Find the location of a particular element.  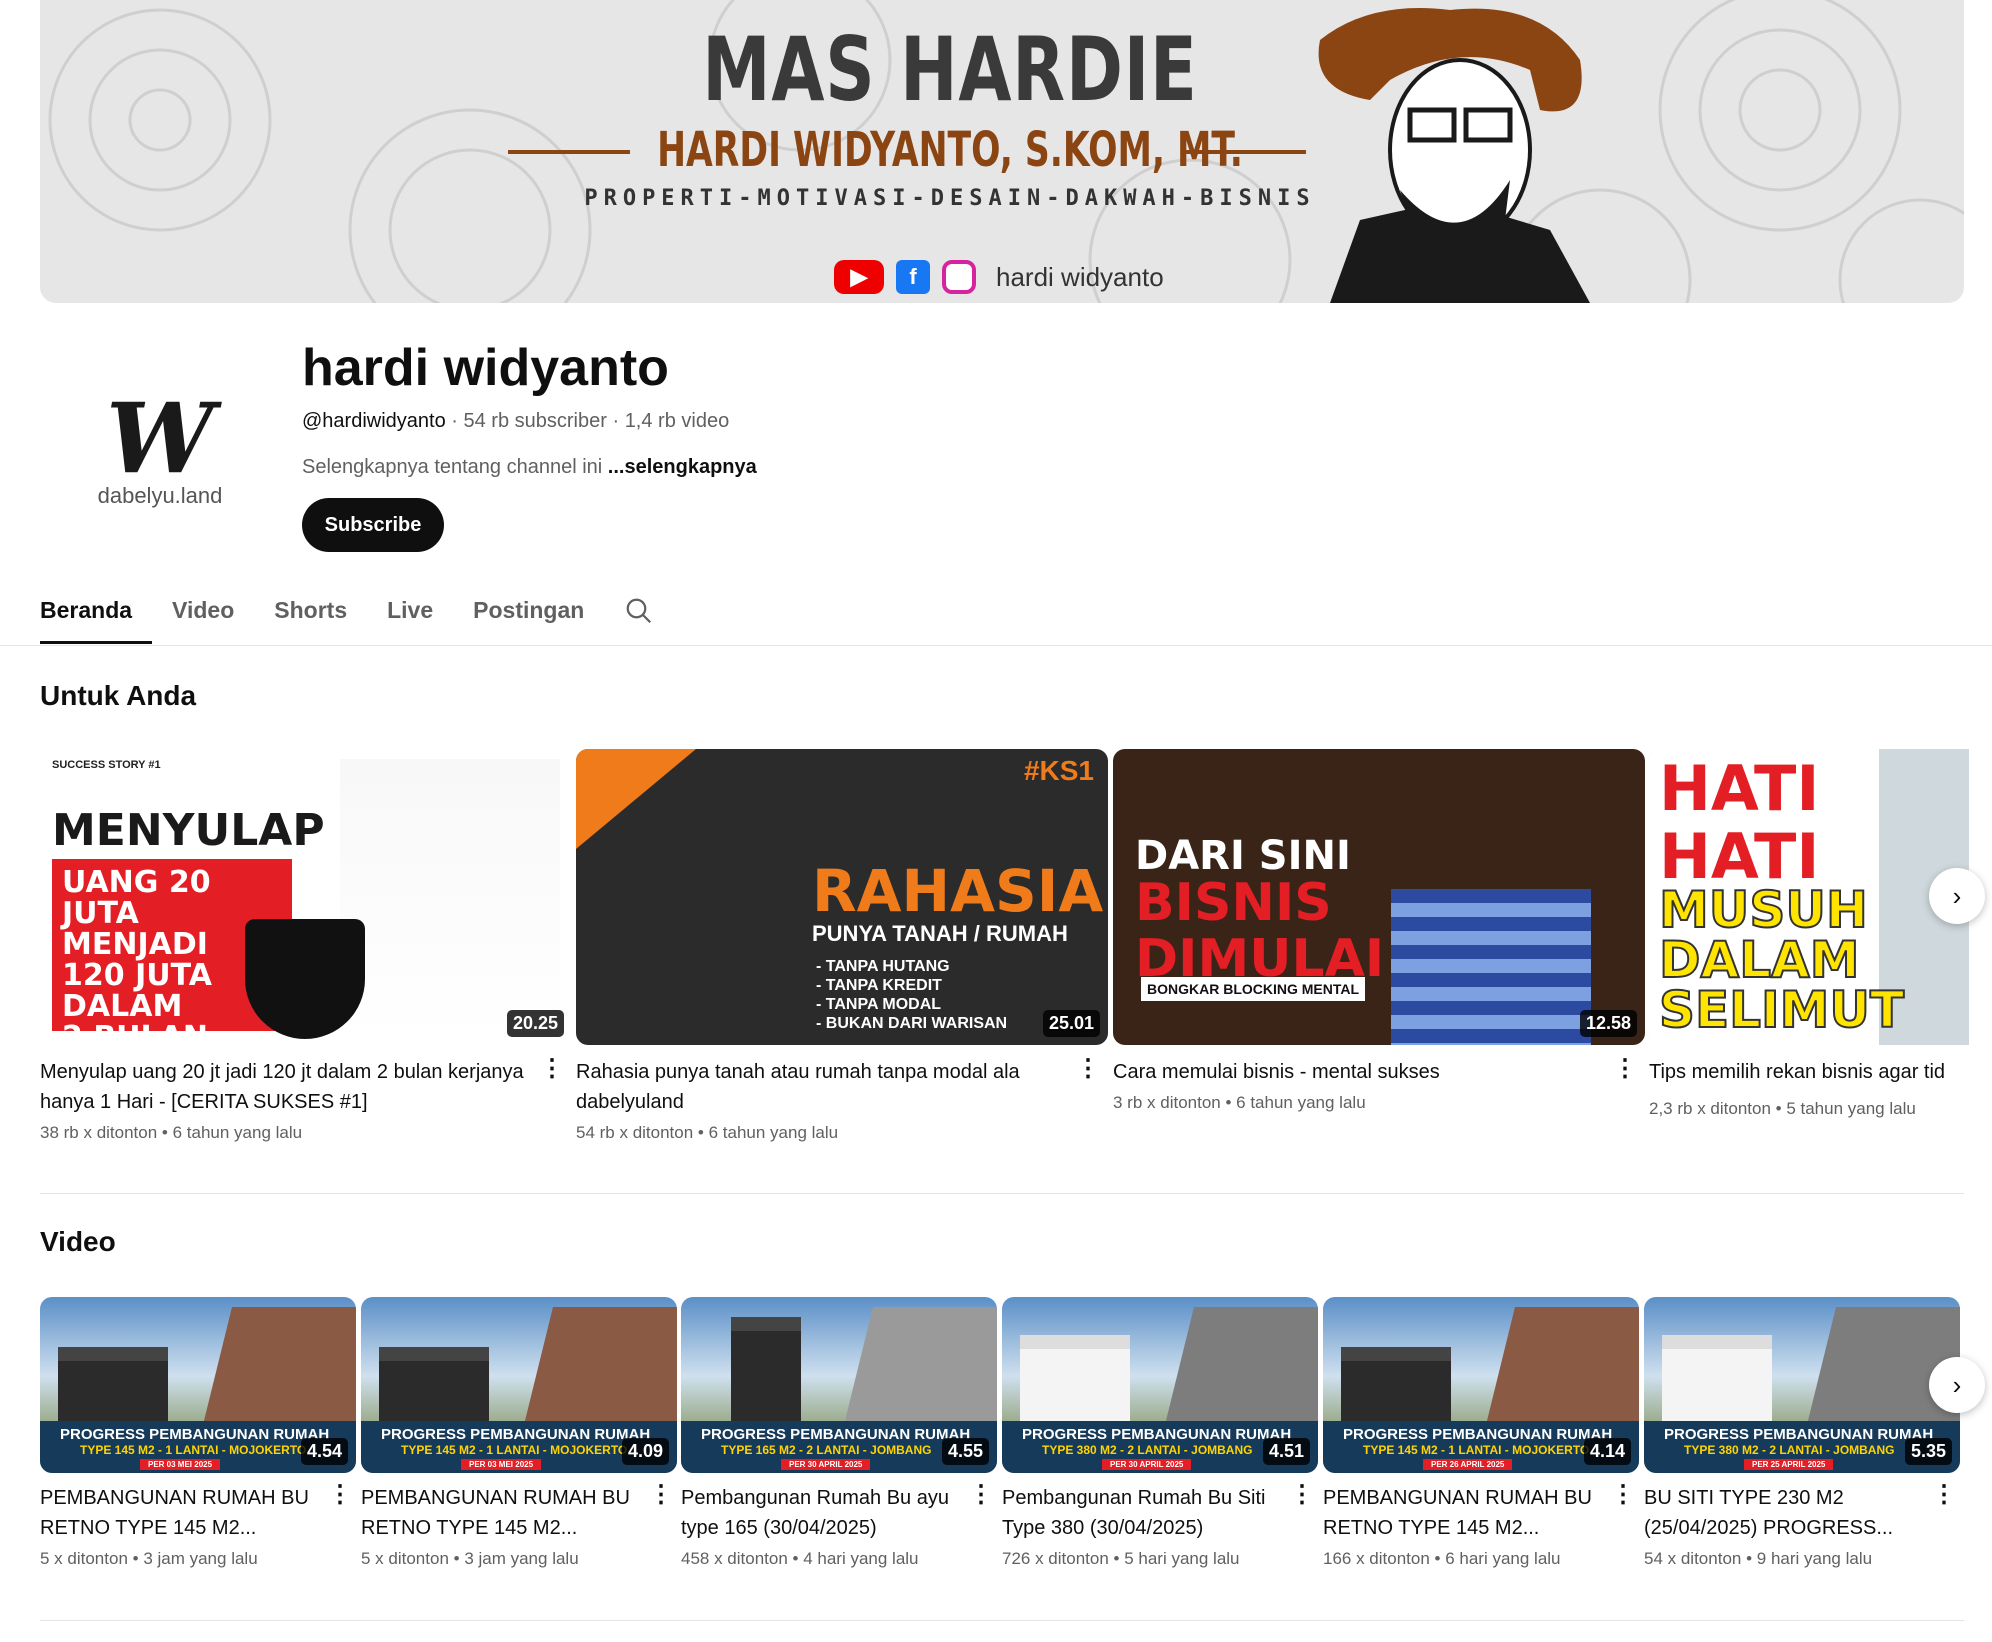

video-duration: 5.35 is located at coordinates (1928, 1451).